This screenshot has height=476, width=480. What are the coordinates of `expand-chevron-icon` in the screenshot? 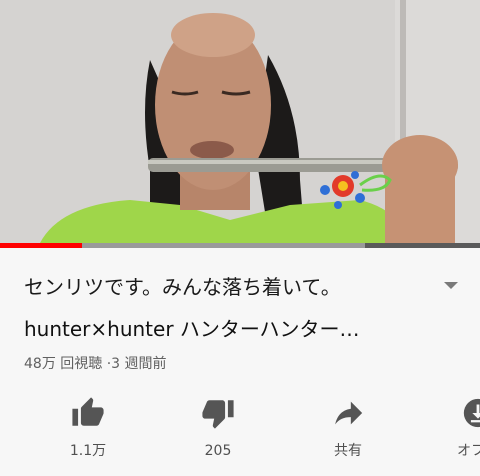 It's located at (451, 285).